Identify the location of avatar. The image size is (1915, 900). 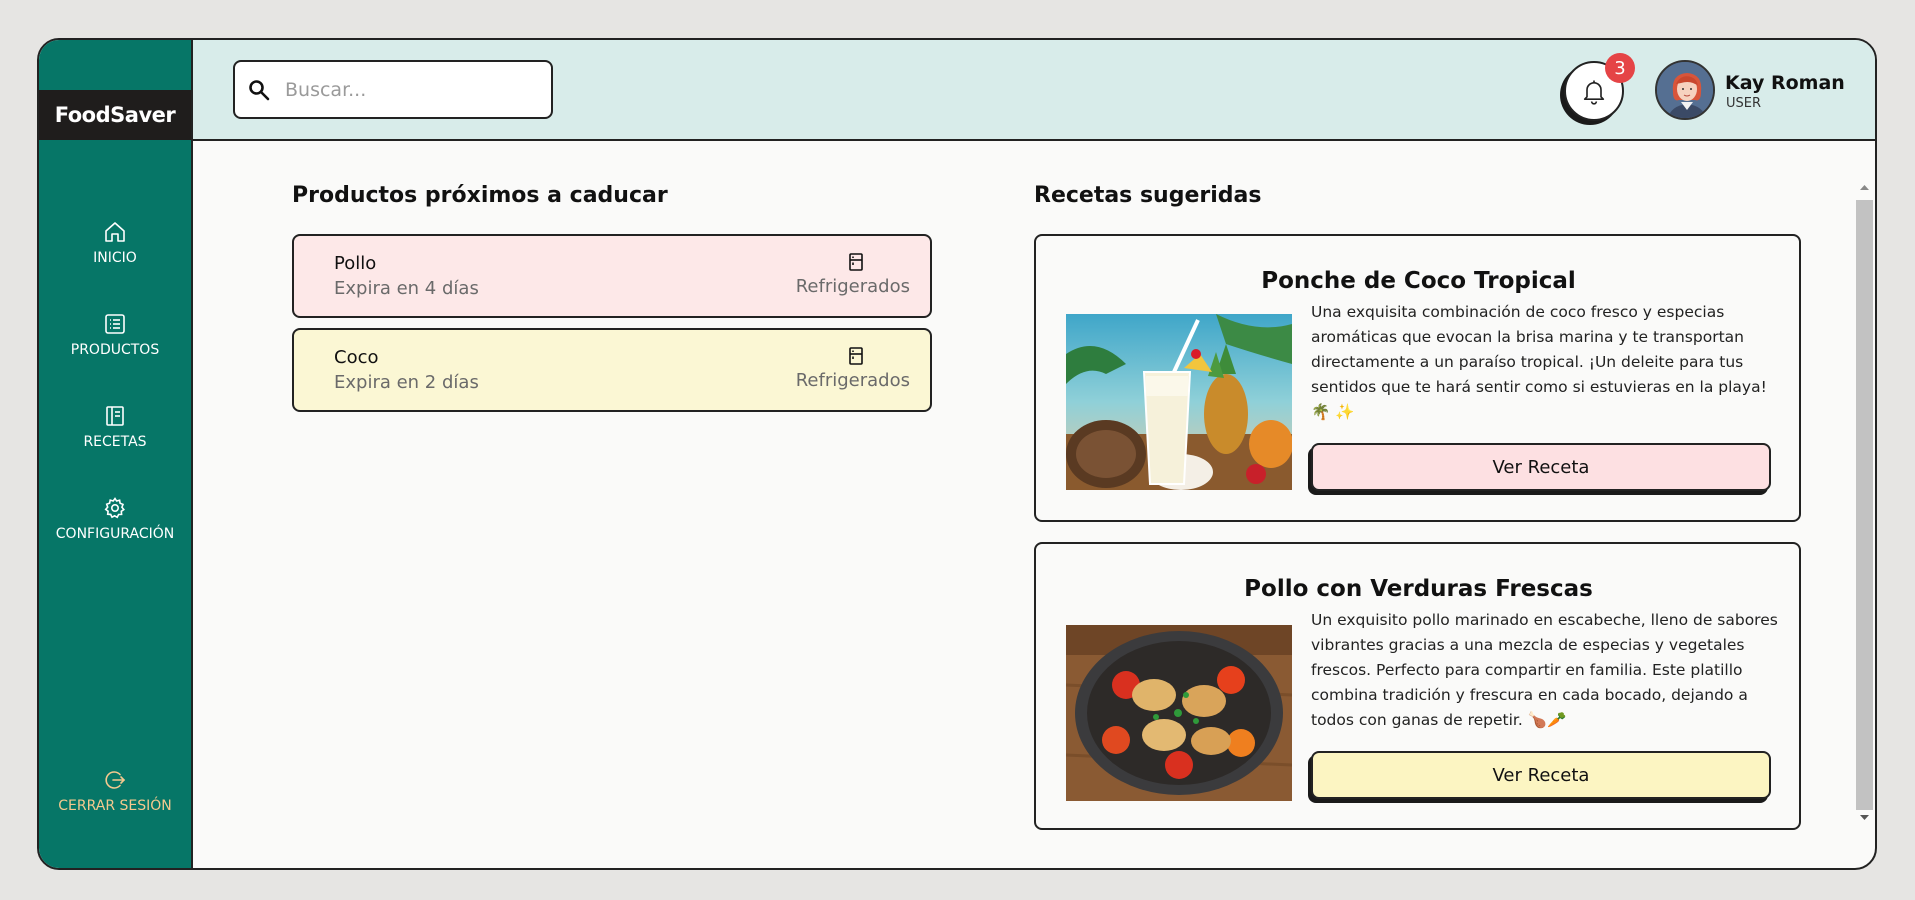
(1685, 90).